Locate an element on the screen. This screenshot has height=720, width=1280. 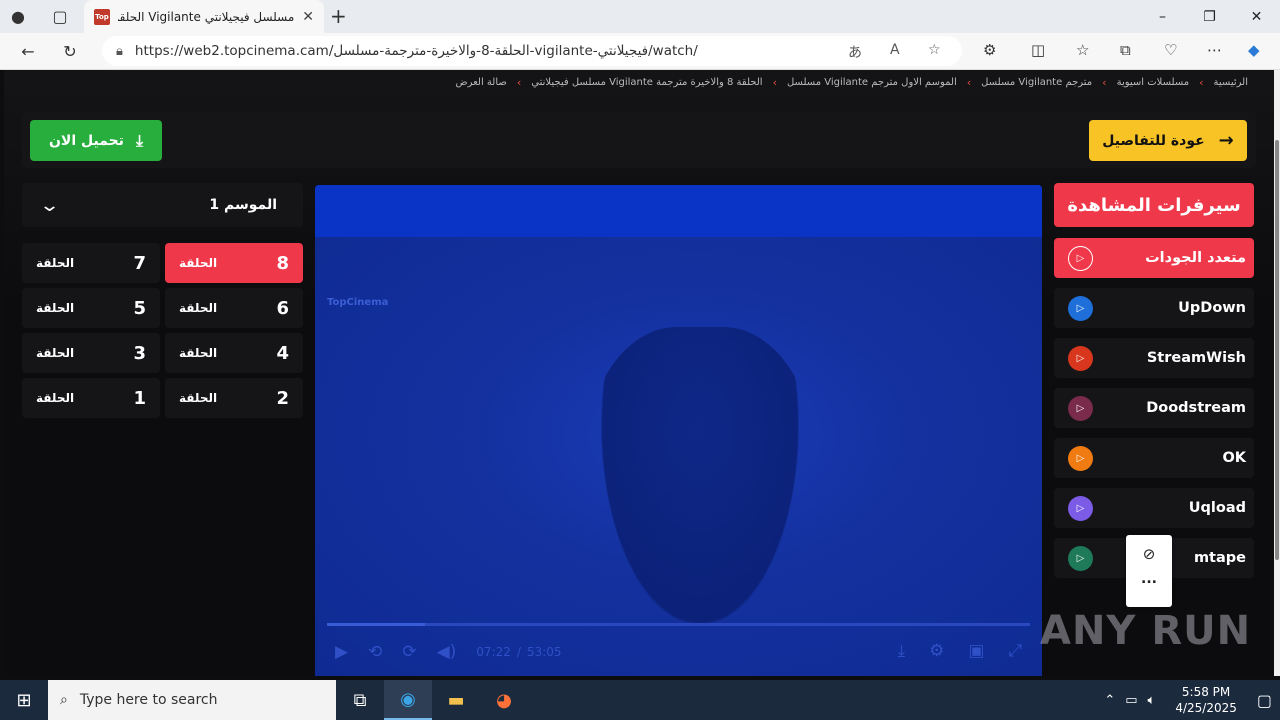
scrollbar-thumb is located at coordinates (1277, 350).